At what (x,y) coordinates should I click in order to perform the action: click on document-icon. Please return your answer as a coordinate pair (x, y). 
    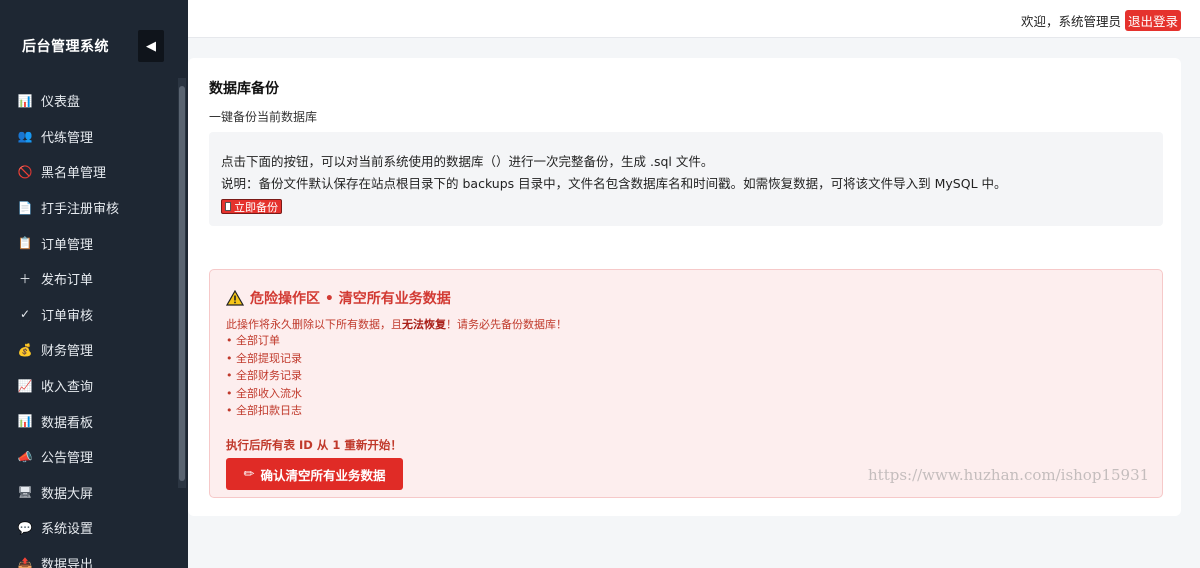
    Looking at the image, I should click on (228, 206).